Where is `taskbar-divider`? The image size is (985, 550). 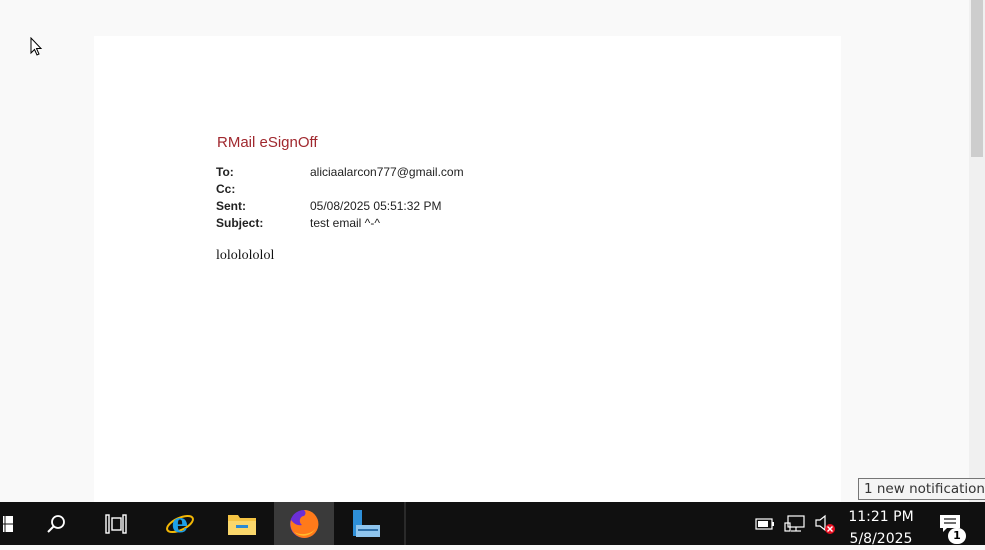
taskbar-divider is located at coordinates (405, 523).